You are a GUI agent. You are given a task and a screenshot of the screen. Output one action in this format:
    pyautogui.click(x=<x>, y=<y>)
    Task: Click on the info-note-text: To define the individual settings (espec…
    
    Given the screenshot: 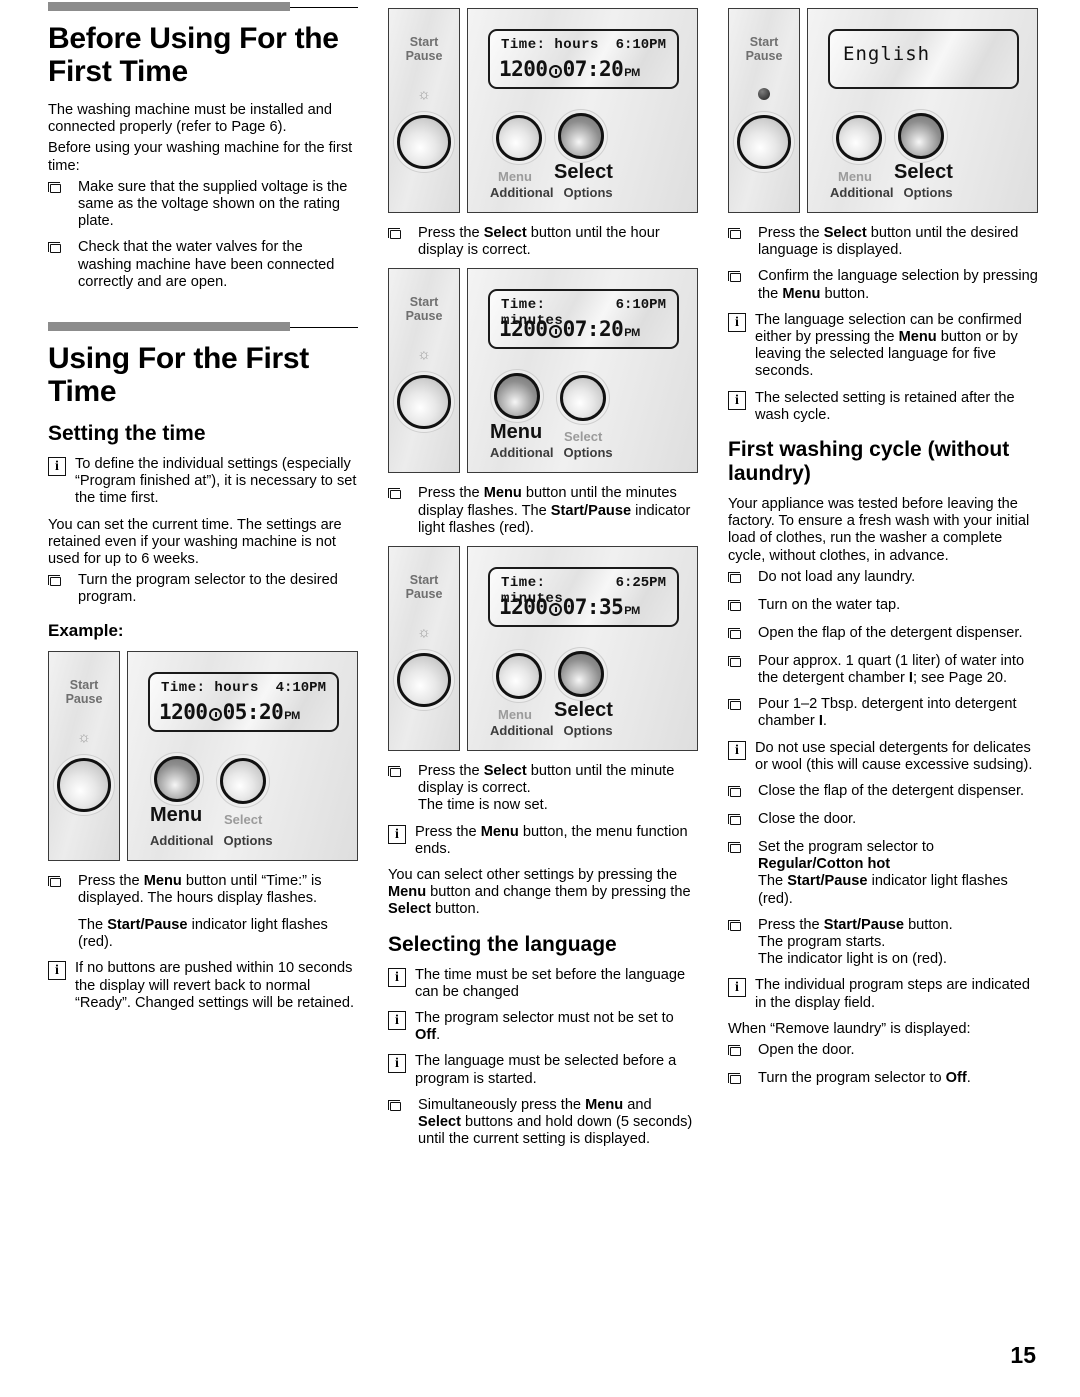 What is the action you would take?
    pyautogui.click(x=216, y=481)
    